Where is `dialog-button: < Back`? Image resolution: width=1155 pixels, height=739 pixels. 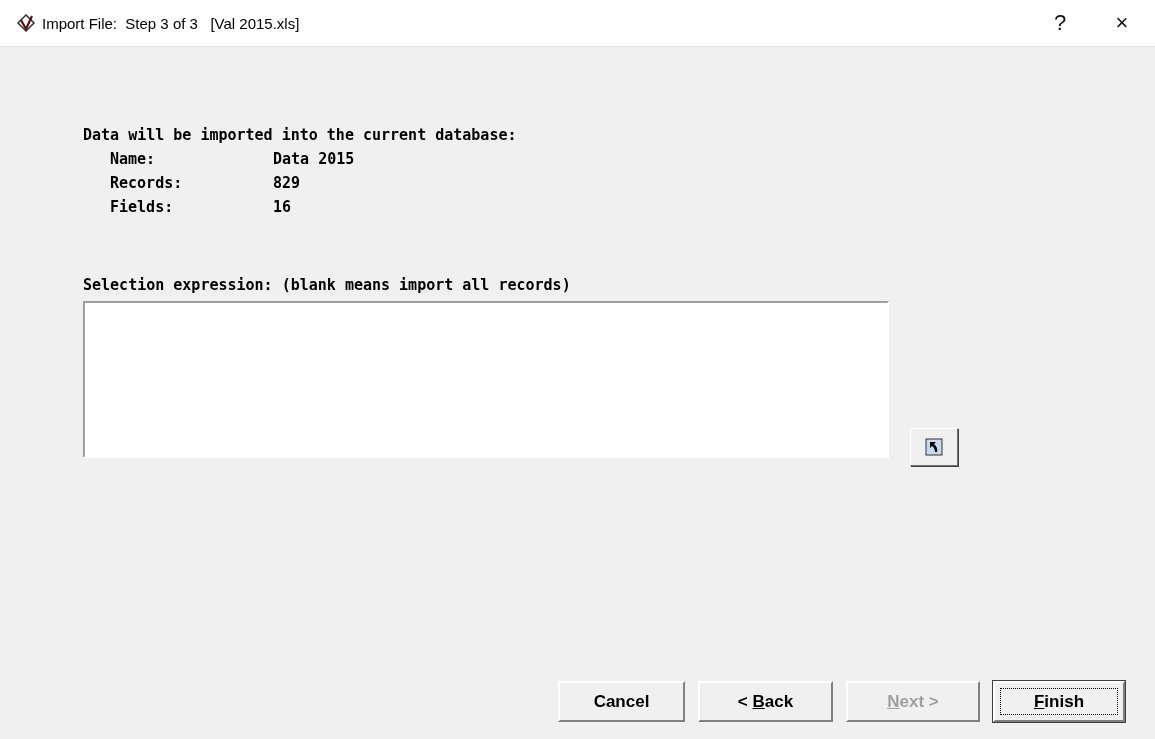
dialog-button: < Back is located at coordinates (765, 701).